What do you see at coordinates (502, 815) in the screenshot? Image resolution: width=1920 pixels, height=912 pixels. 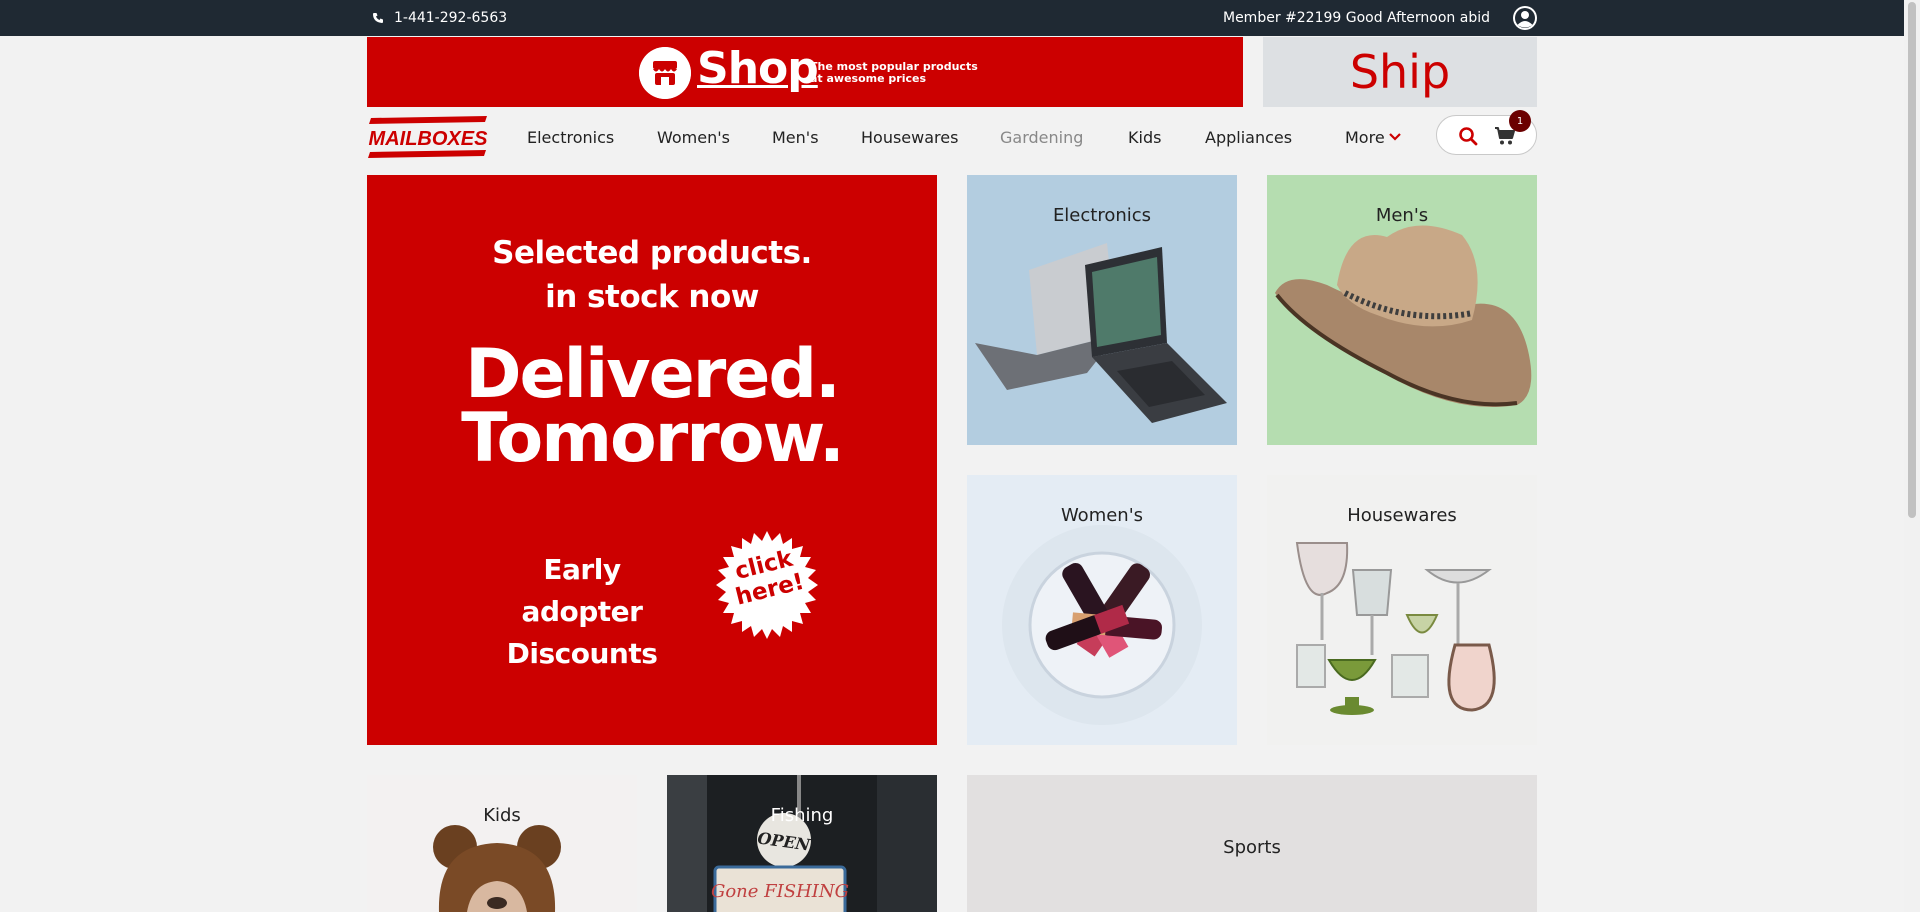 I see `tile-title-kids: Kids` at bounding box center [502, 815].